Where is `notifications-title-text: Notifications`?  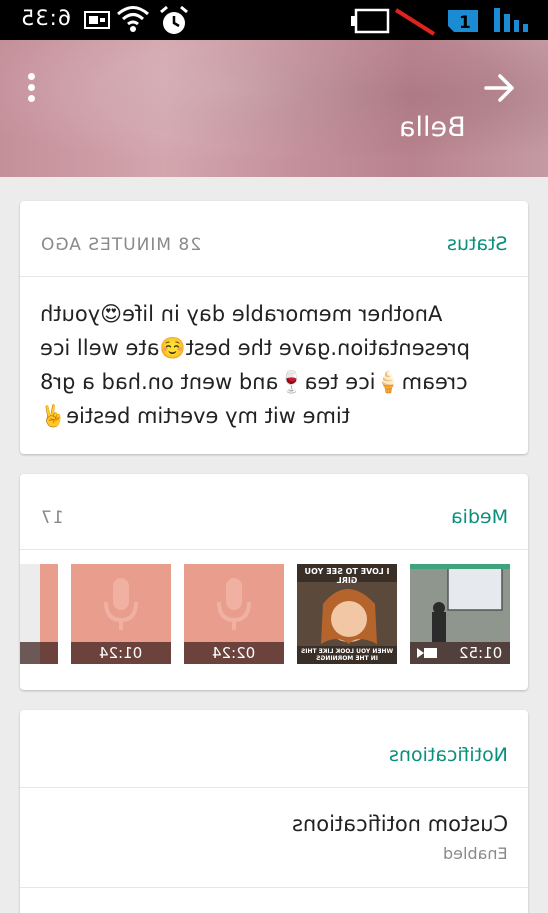 notifications-title-text: Notifications is located at coordinates (448, 755).